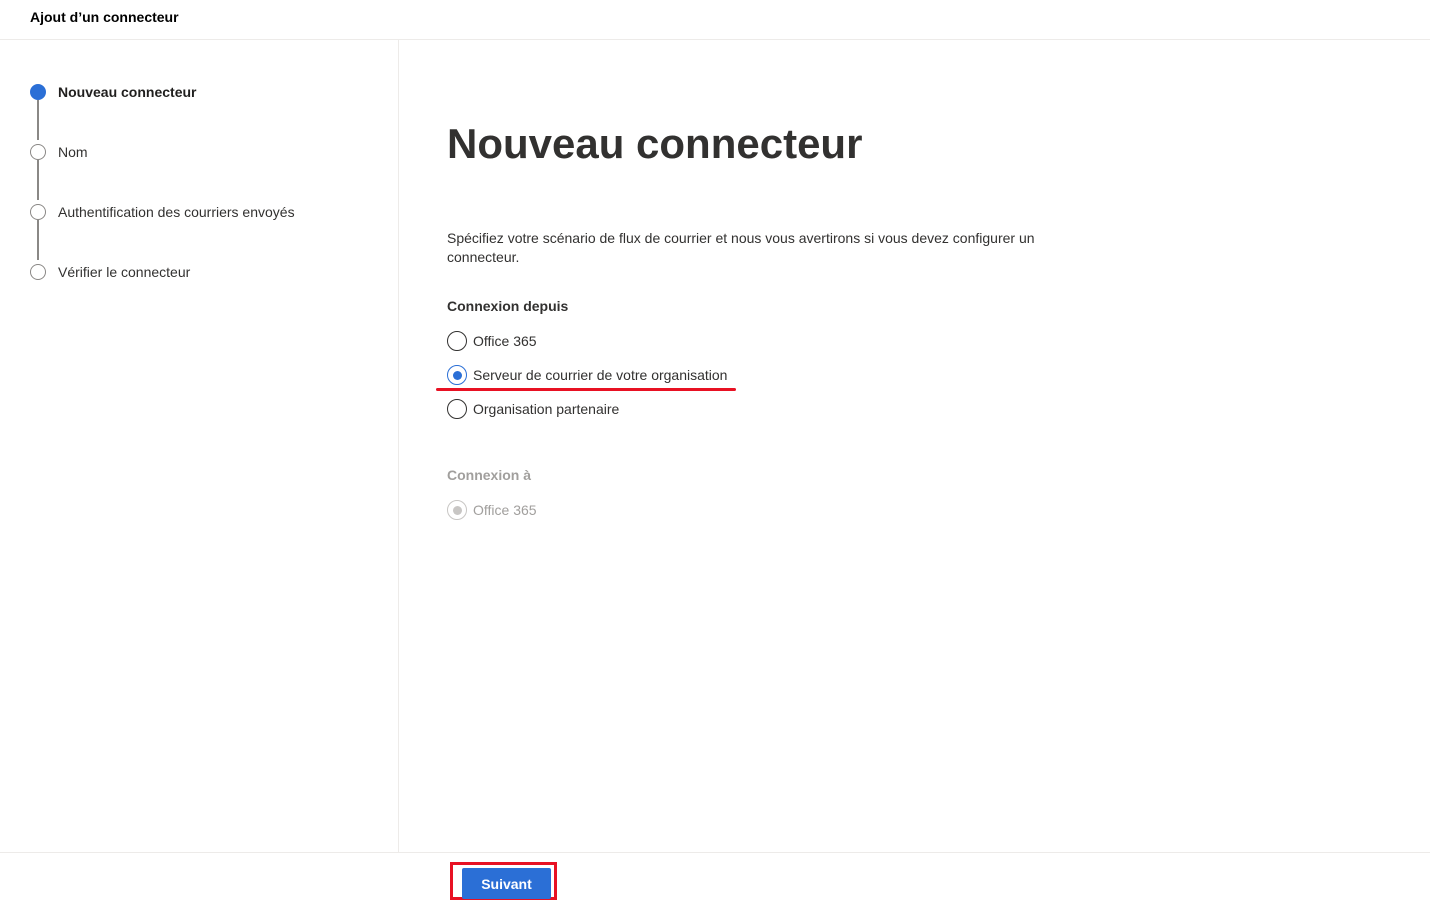 This screenshot has height=908, width=1430. I want to click on next-button: Suivant, so click(506, 883).